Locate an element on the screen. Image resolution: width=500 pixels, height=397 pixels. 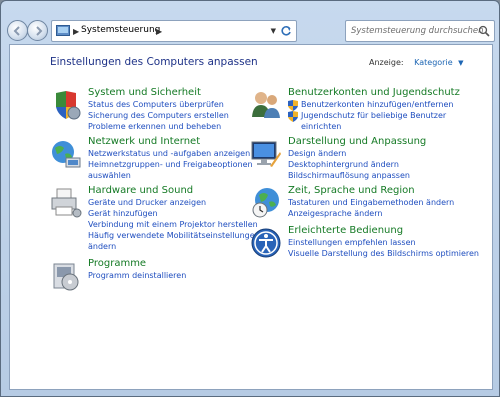
users-icon is located at coordinates (266, 105).